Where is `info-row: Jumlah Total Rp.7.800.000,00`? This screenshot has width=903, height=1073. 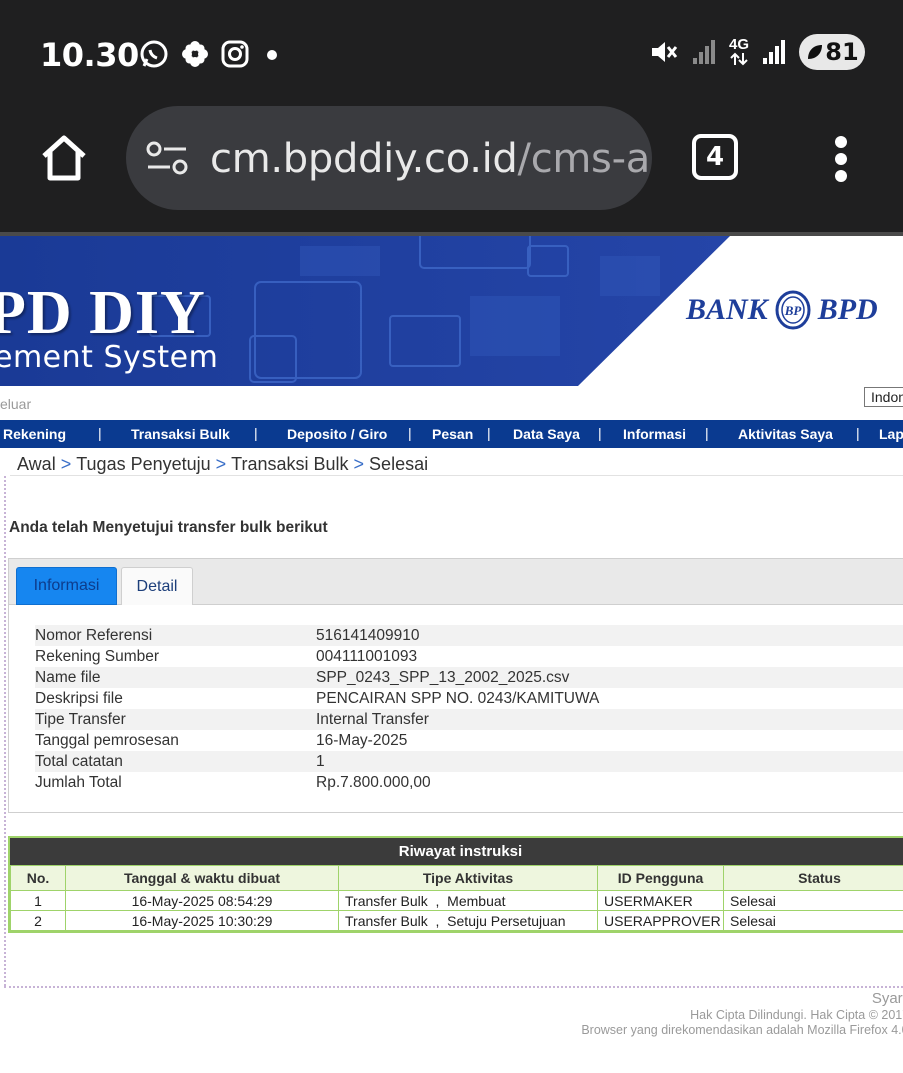 info-row: Jumlah Total Rp.7.800.000,00 is located at coordinates (469, 782).